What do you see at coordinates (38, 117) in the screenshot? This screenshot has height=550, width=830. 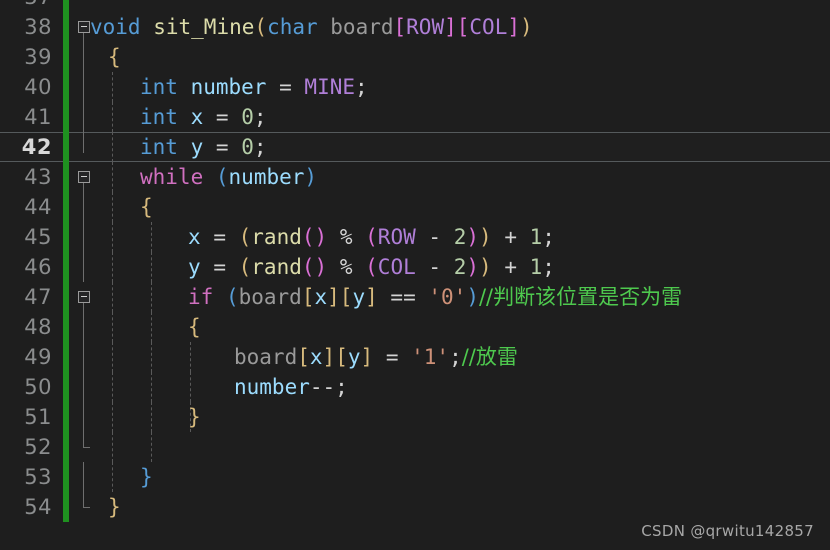 I see `line-number: 41` at bounding box center [38, 117].